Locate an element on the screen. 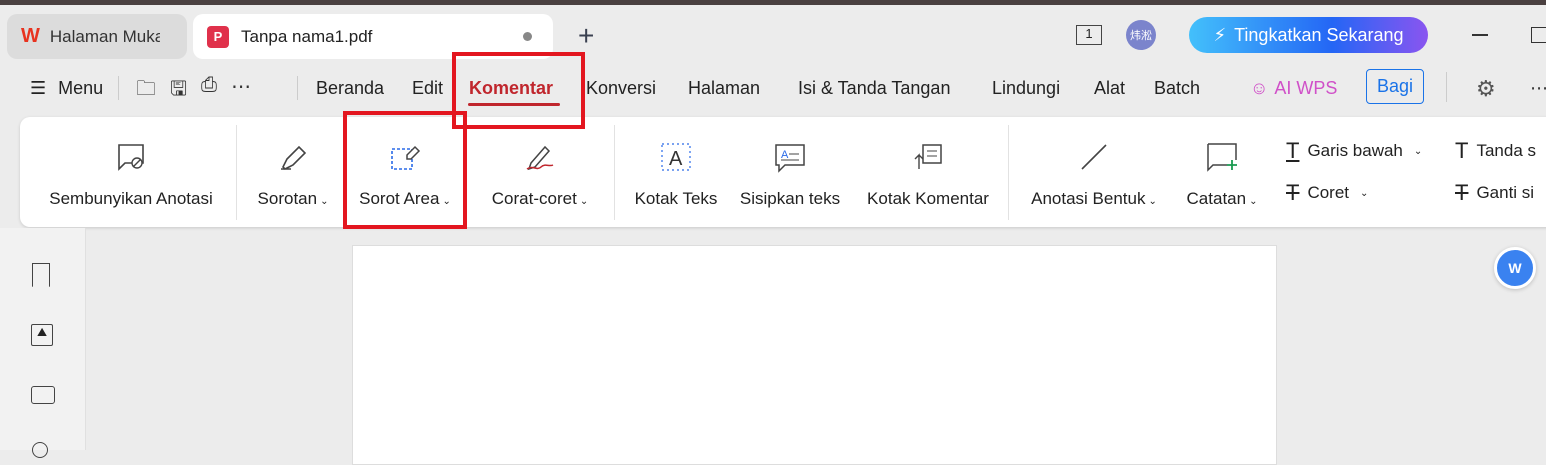 The width and height of the screenshot is (1546, 465). insert-text-button: A Sisipkan teks is located at coordinates (790, 163).